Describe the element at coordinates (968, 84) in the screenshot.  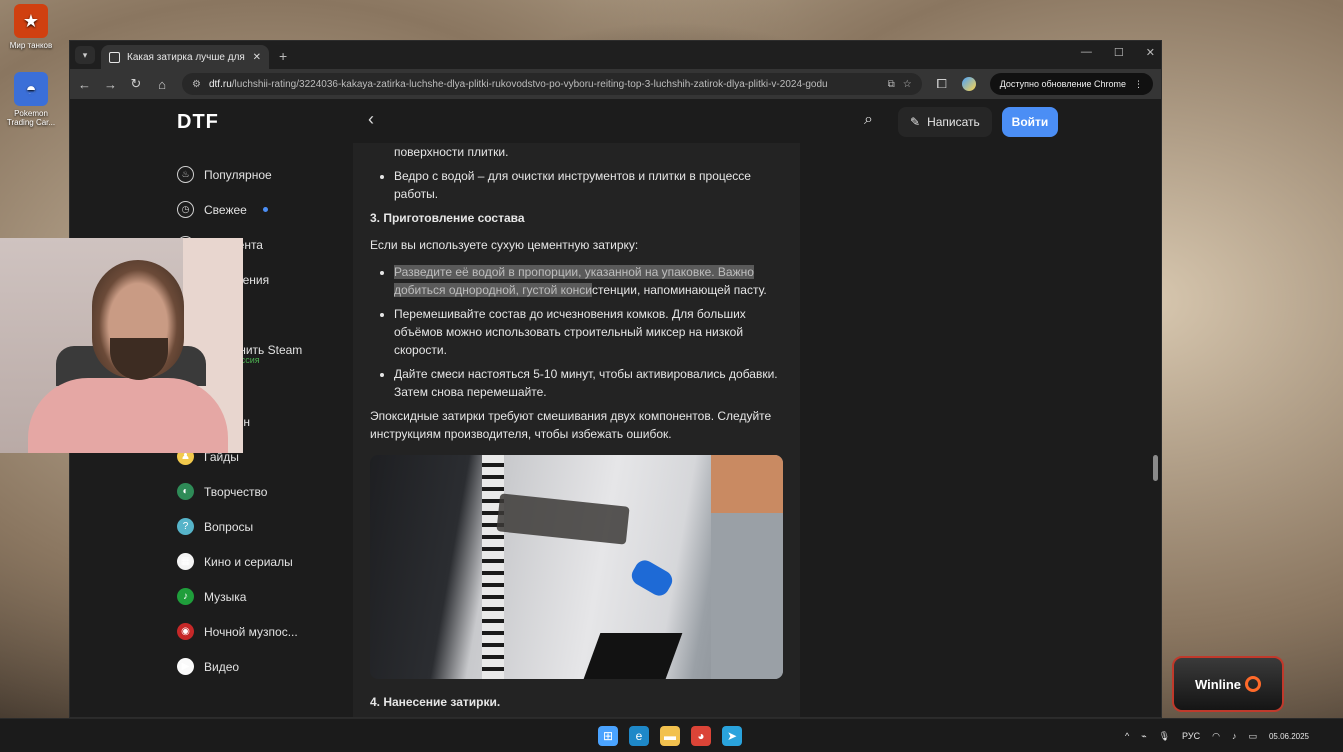
I see `profile-avatar` at that location.